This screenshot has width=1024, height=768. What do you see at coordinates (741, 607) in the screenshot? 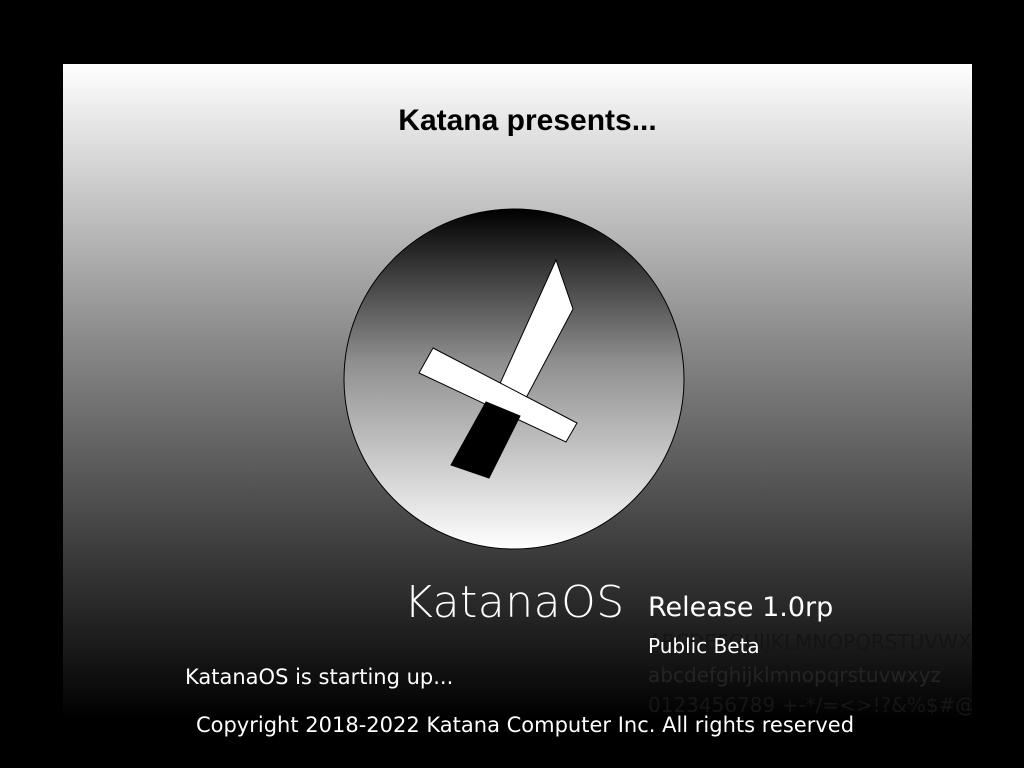
I see `release-version: Release 1.0rp` at bounding box center [741, 607].